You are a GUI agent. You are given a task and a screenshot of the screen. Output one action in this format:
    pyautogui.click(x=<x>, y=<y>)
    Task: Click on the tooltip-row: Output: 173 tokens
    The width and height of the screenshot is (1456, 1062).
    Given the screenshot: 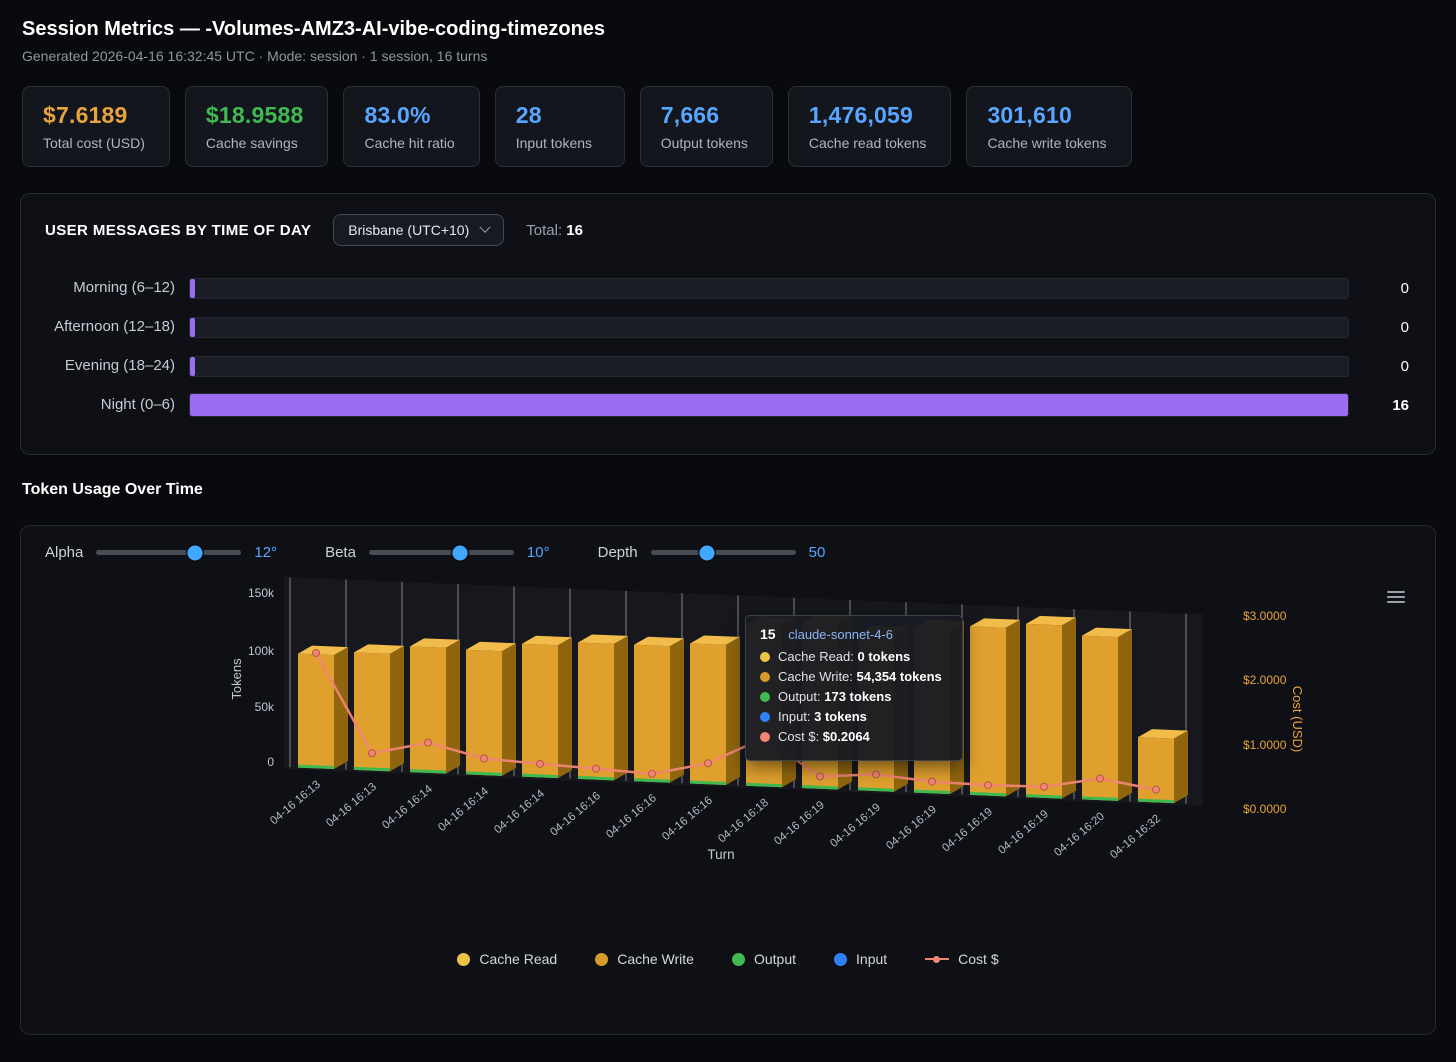 What is the action you would take?
    pyautogui.click(x=854, y=696)
    